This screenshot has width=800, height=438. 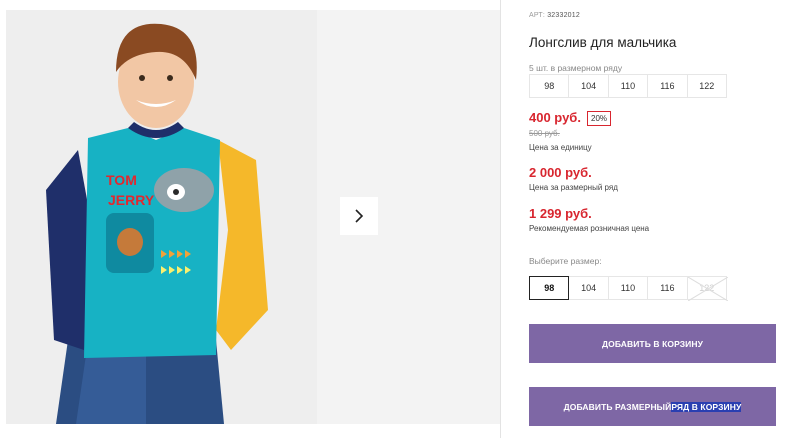 I want to click on size-range-item: 110, so click(x=628, y=86).